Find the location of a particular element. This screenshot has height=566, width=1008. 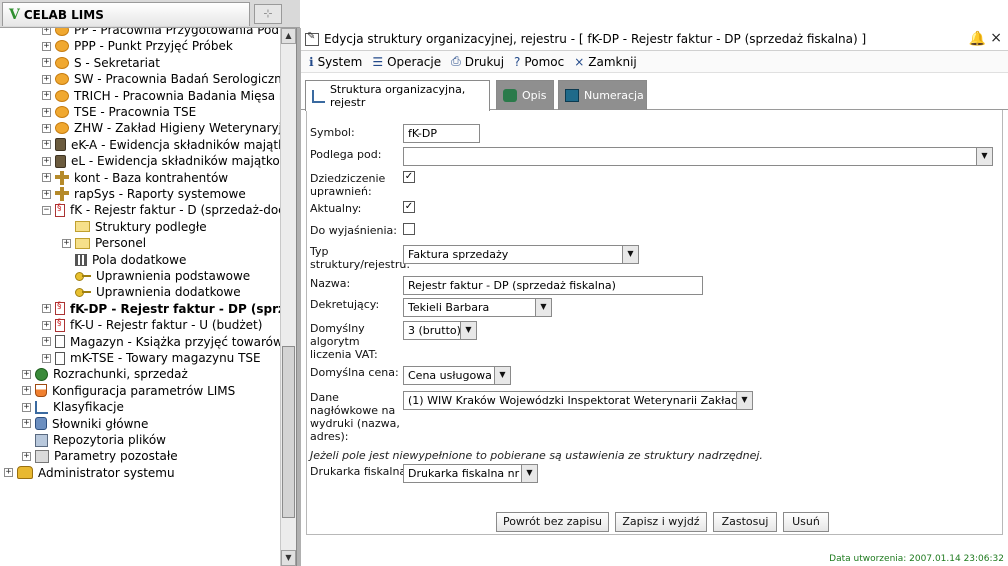

app-tab: V CELAB LIMS is located at coordinates (126, 14).